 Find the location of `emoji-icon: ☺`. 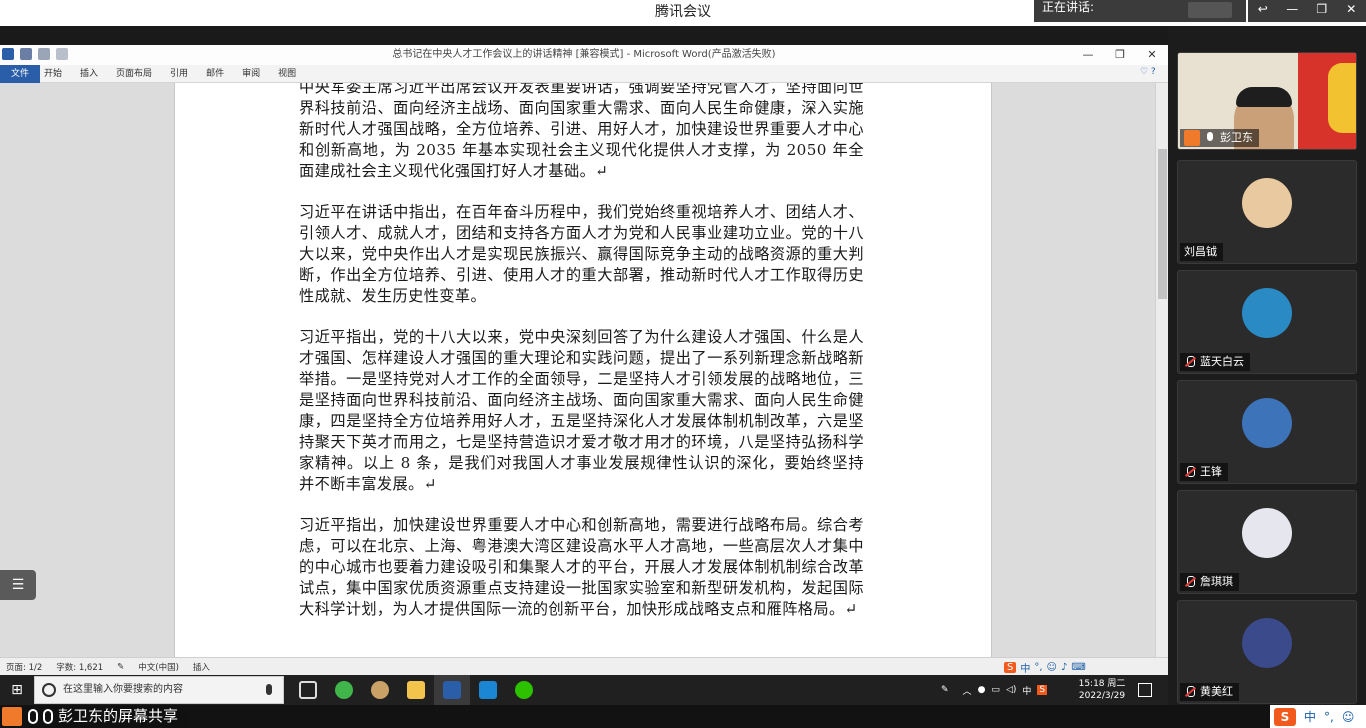

emoji-icon: ☺ is located at coordinates (1052, 667).